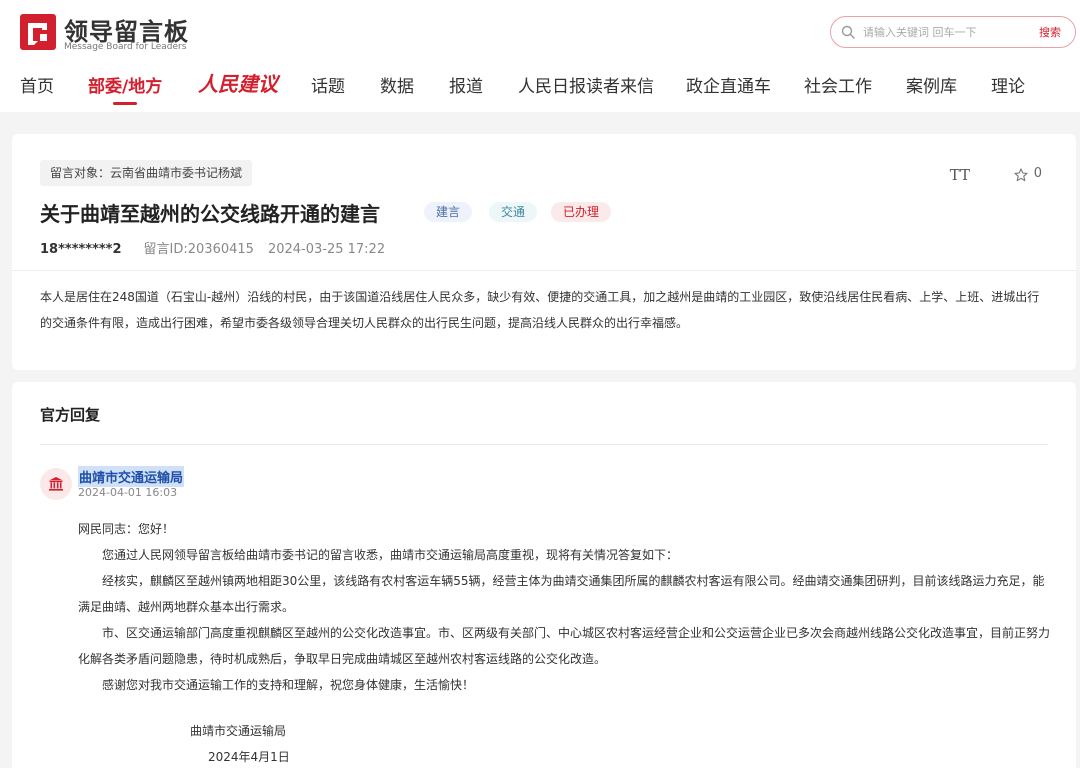 The width and height of the screenshot is (1080, 768). Describe the element at coordinates (513, 212) in the screenshot. I see `tag-transport: 交通` at that location.